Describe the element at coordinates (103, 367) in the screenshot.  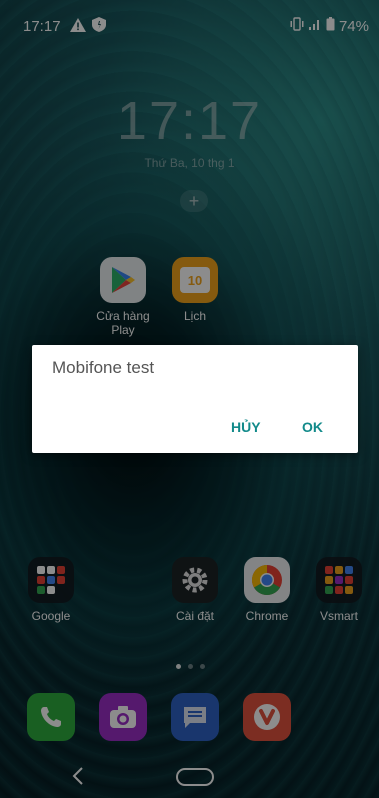
I see `dialog-title: Mobifone test` at that location.